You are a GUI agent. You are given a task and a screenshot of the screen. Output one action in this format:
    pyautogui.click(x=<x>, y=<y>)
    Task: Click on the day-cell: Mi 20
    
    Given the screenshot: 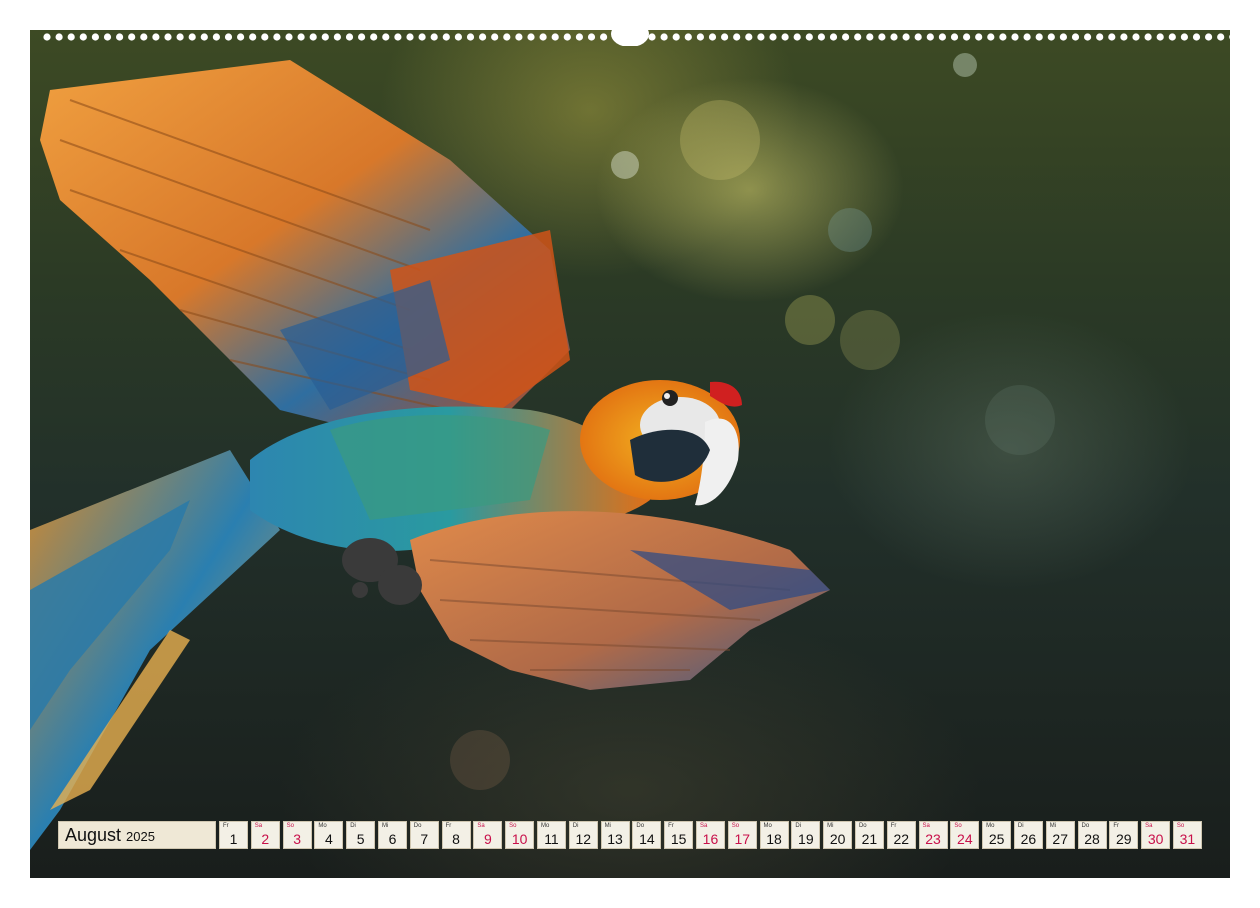 What is the action you would take?
    pyautogui.click(x=838, y=835)
    